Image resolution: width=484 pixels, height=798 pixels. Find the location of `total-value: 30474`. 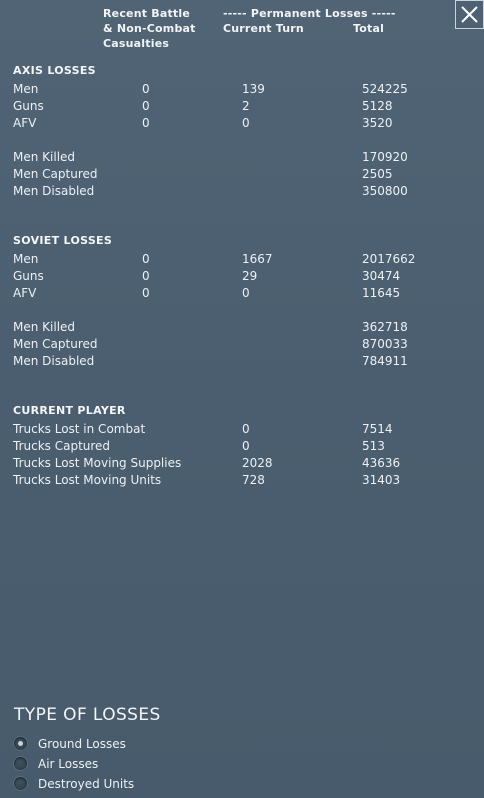

total-value: 30474 is located at coordinates (381, 276).